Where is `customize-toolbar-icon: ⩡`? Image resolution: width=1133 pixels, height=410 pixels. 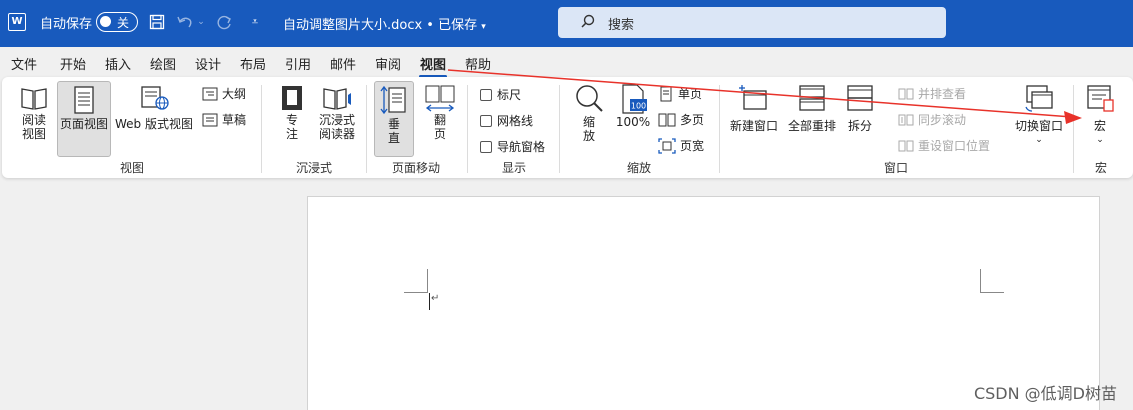
customize-toolbar-icon: ⩡ is located at coordinates (255, 22).